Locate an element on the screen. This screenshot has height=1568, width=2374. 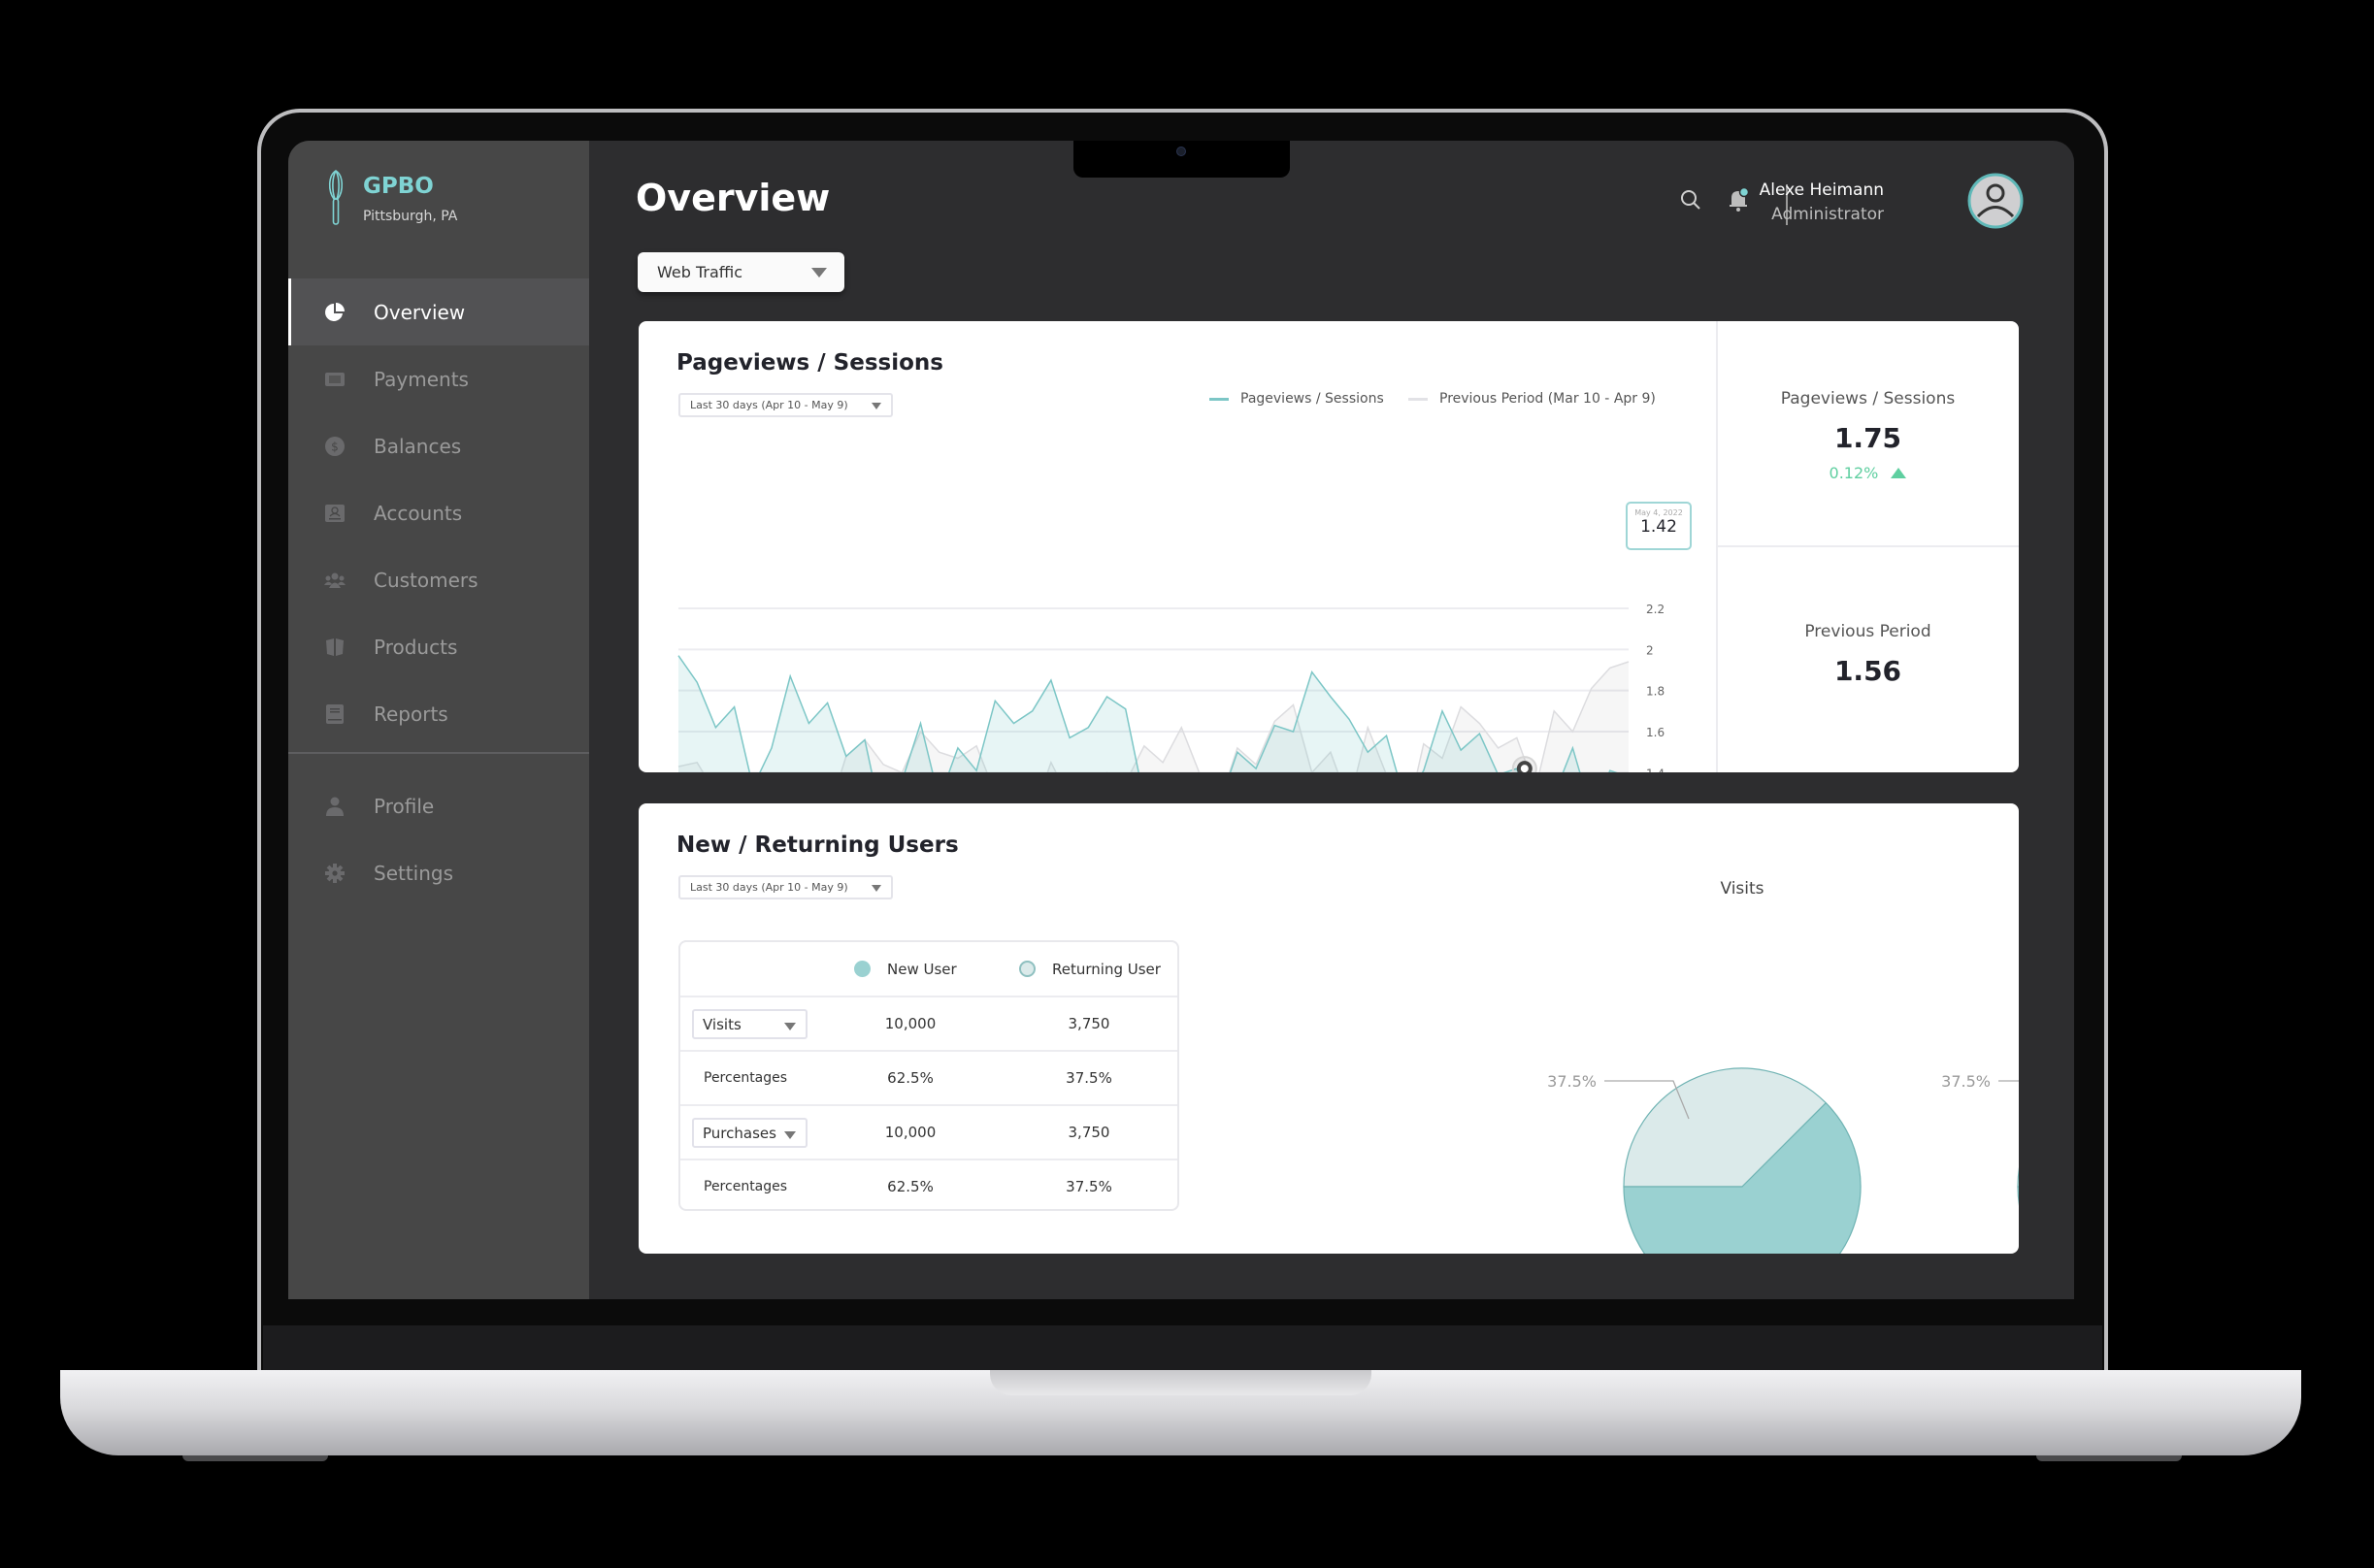
sidebar-item-label: Balances is located at coordinates (418, 446).